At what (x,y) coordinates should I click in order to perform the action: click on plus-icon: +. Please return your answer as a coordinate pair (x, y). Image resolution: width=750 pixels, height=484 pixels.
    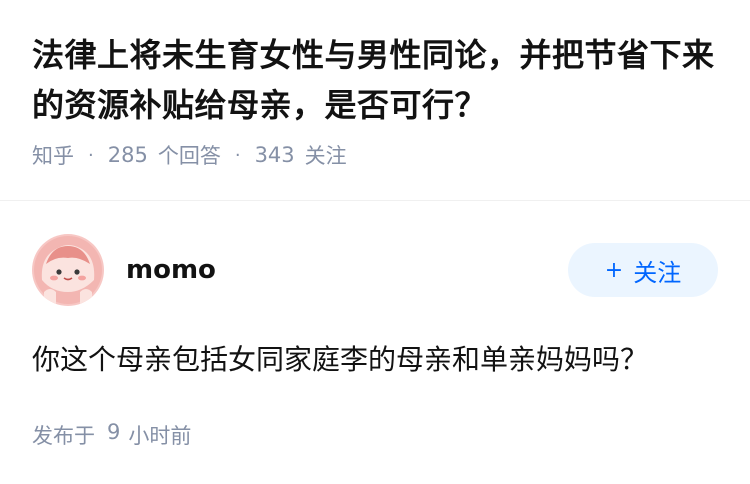
    Looking at the image, I should click on (614, 270).